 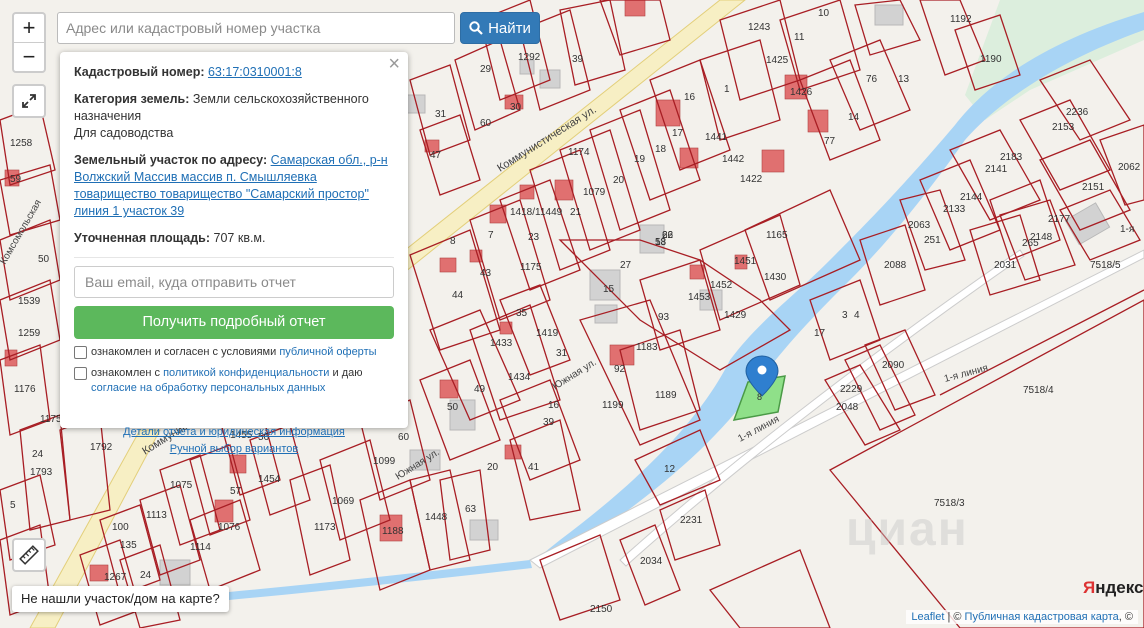 What do you see at coordinates (234, 432) in the screenshot?
I see `report-details-link: Детали отчета и юридическая информация` at bounding box center [234, 432].